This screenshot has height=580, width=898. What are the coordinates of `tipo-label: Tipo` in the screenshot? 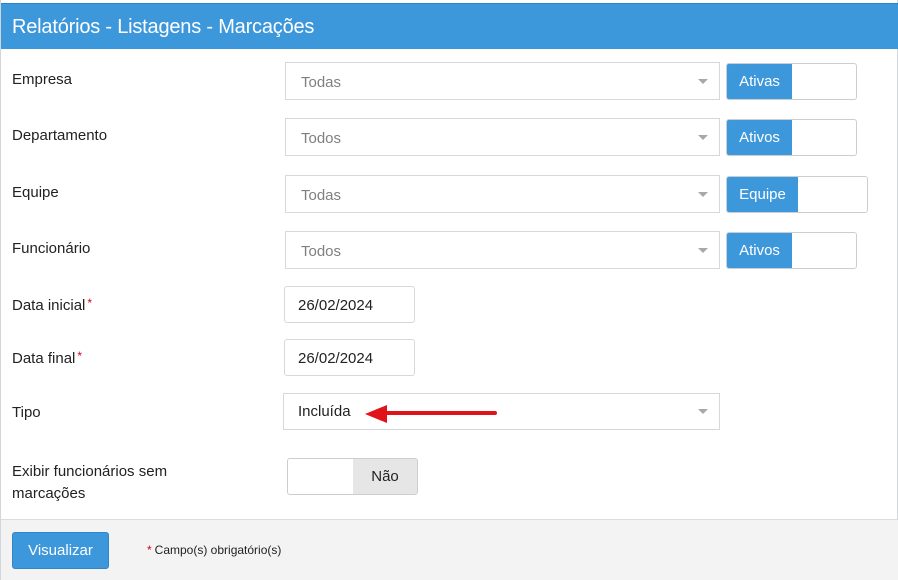 It's located at (26, 412).